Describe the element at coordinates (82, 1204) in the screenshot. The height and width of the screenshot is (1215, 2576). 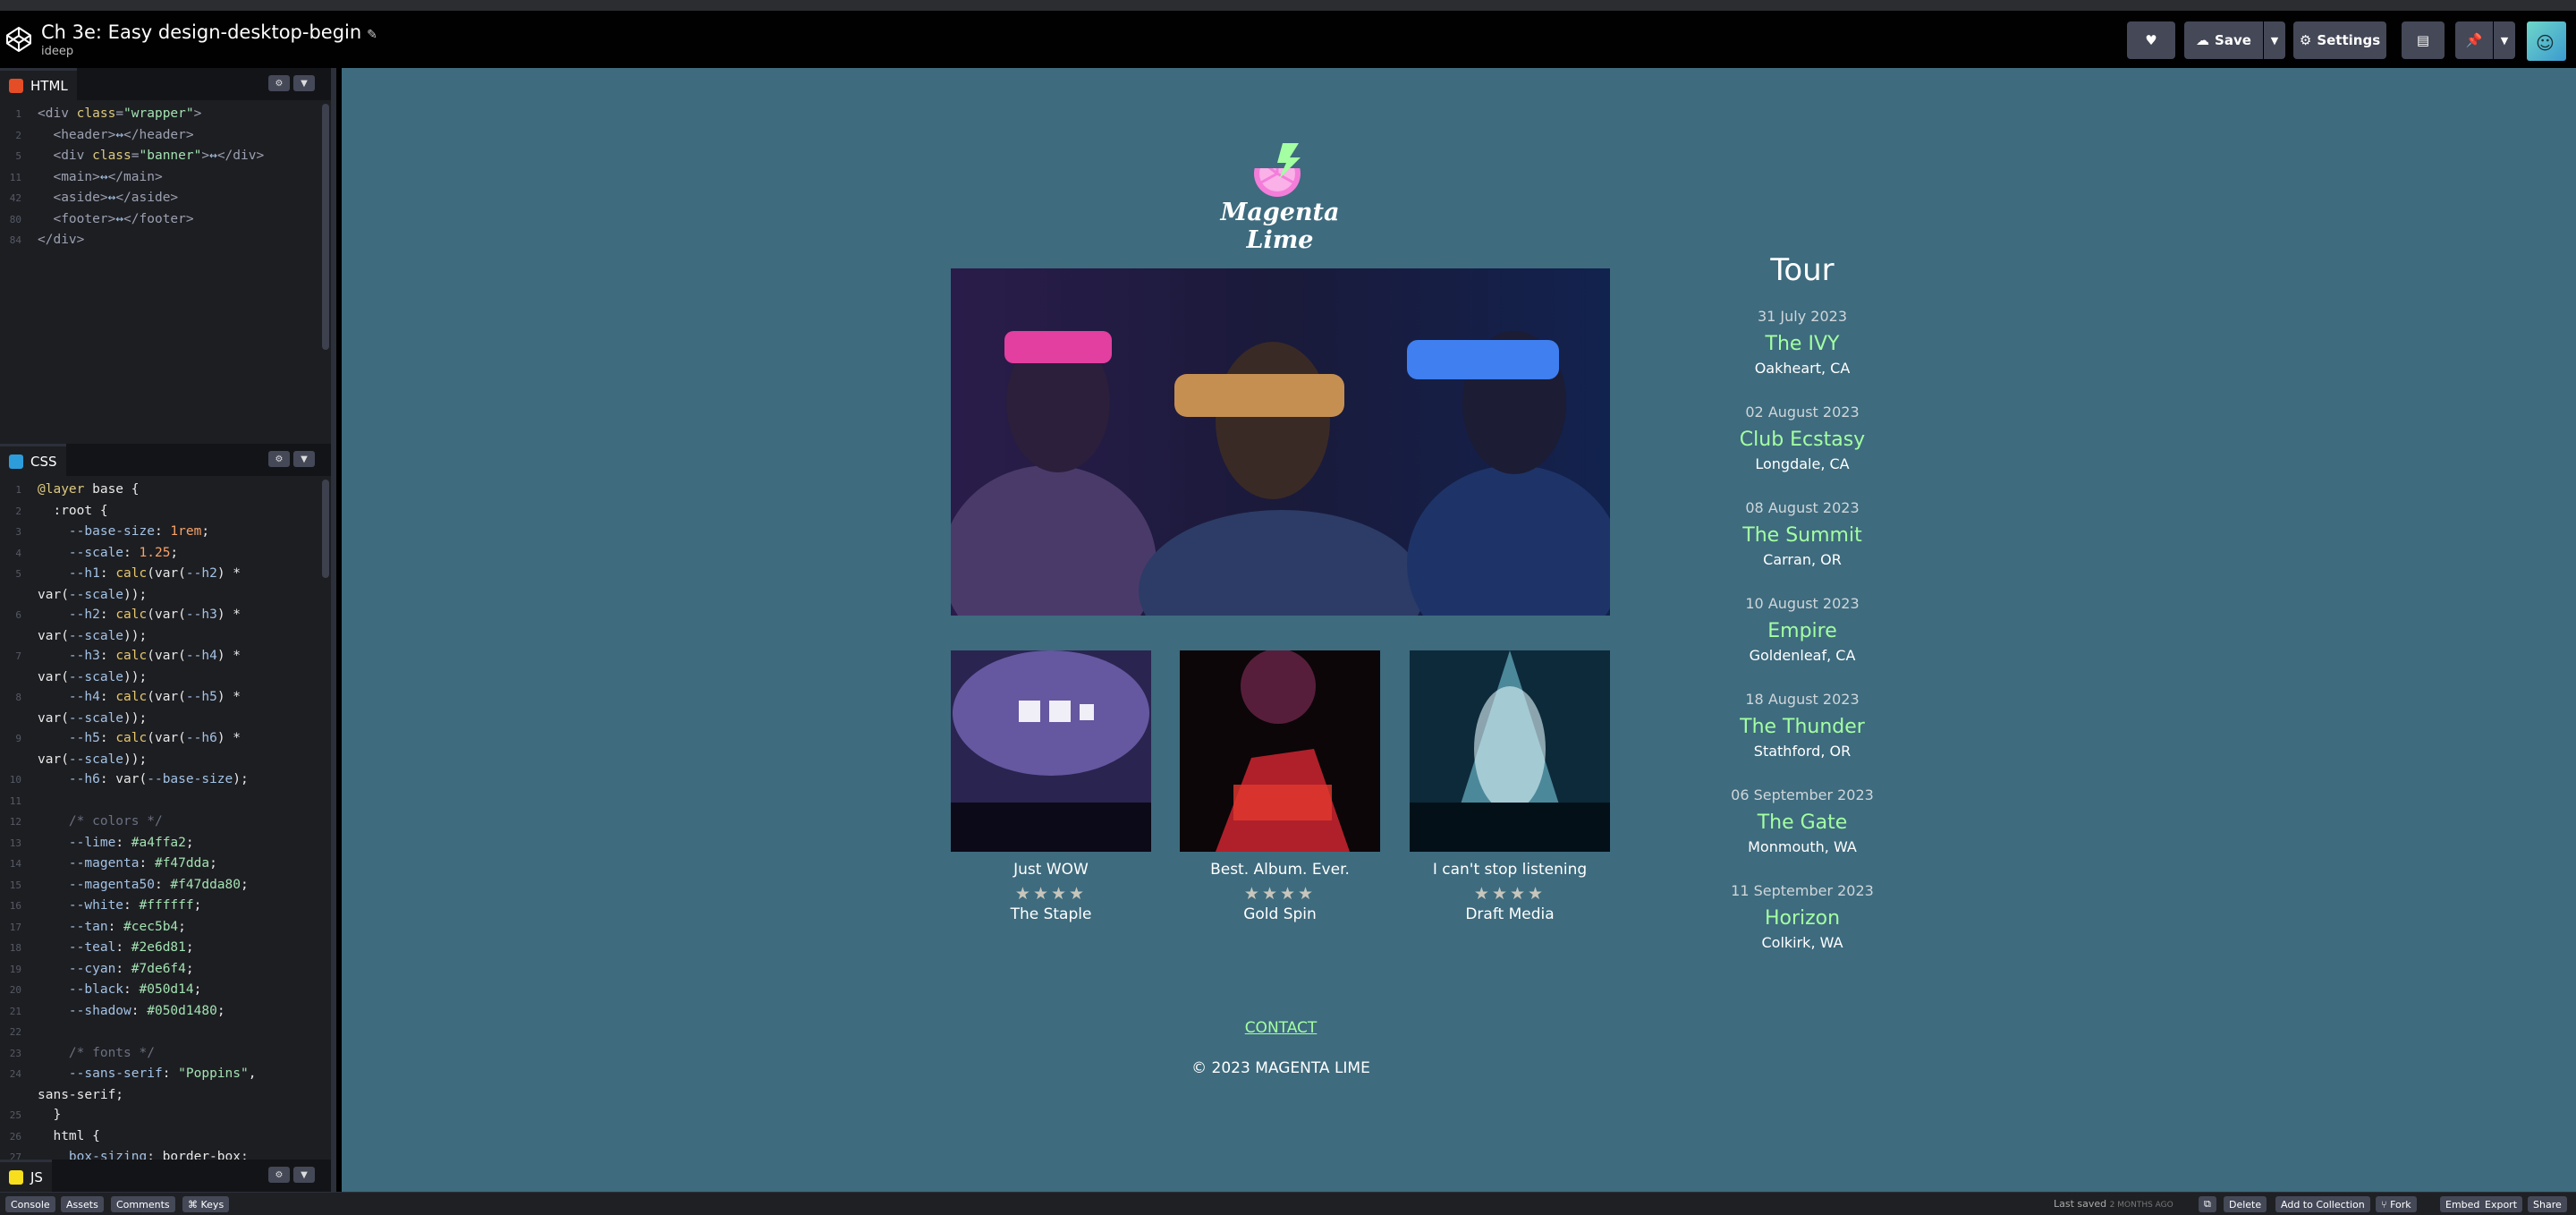
I see `assets-button: Assets` at that location.